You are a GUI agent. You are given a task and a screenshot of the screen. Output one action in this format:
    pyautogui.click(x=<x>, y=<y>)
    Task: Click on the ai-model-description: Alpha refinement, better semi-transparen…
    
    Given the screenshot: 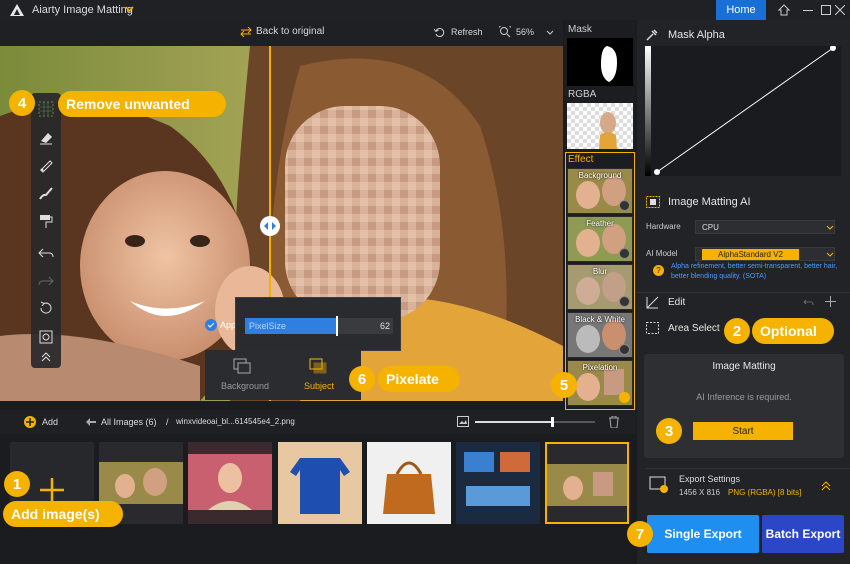 What is the action you would take?
    pyautogui.click(x=754, y=271)
    